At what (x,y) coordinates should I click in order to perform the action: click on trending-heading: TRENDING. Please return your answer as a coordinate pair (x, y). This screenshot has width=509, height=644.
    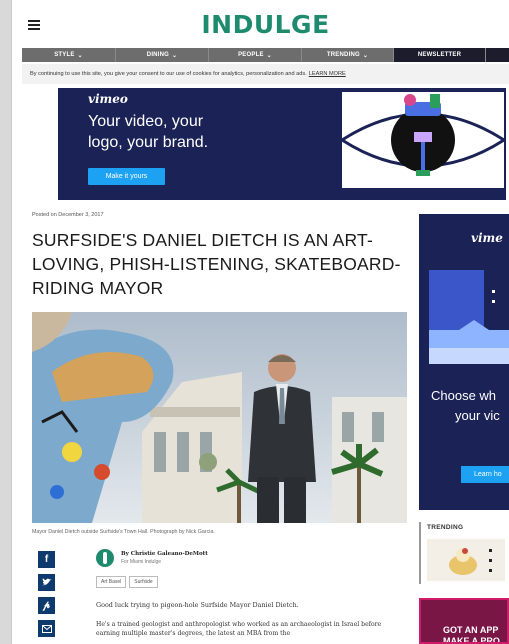
    Looking at the image, I should click on (445, 527).